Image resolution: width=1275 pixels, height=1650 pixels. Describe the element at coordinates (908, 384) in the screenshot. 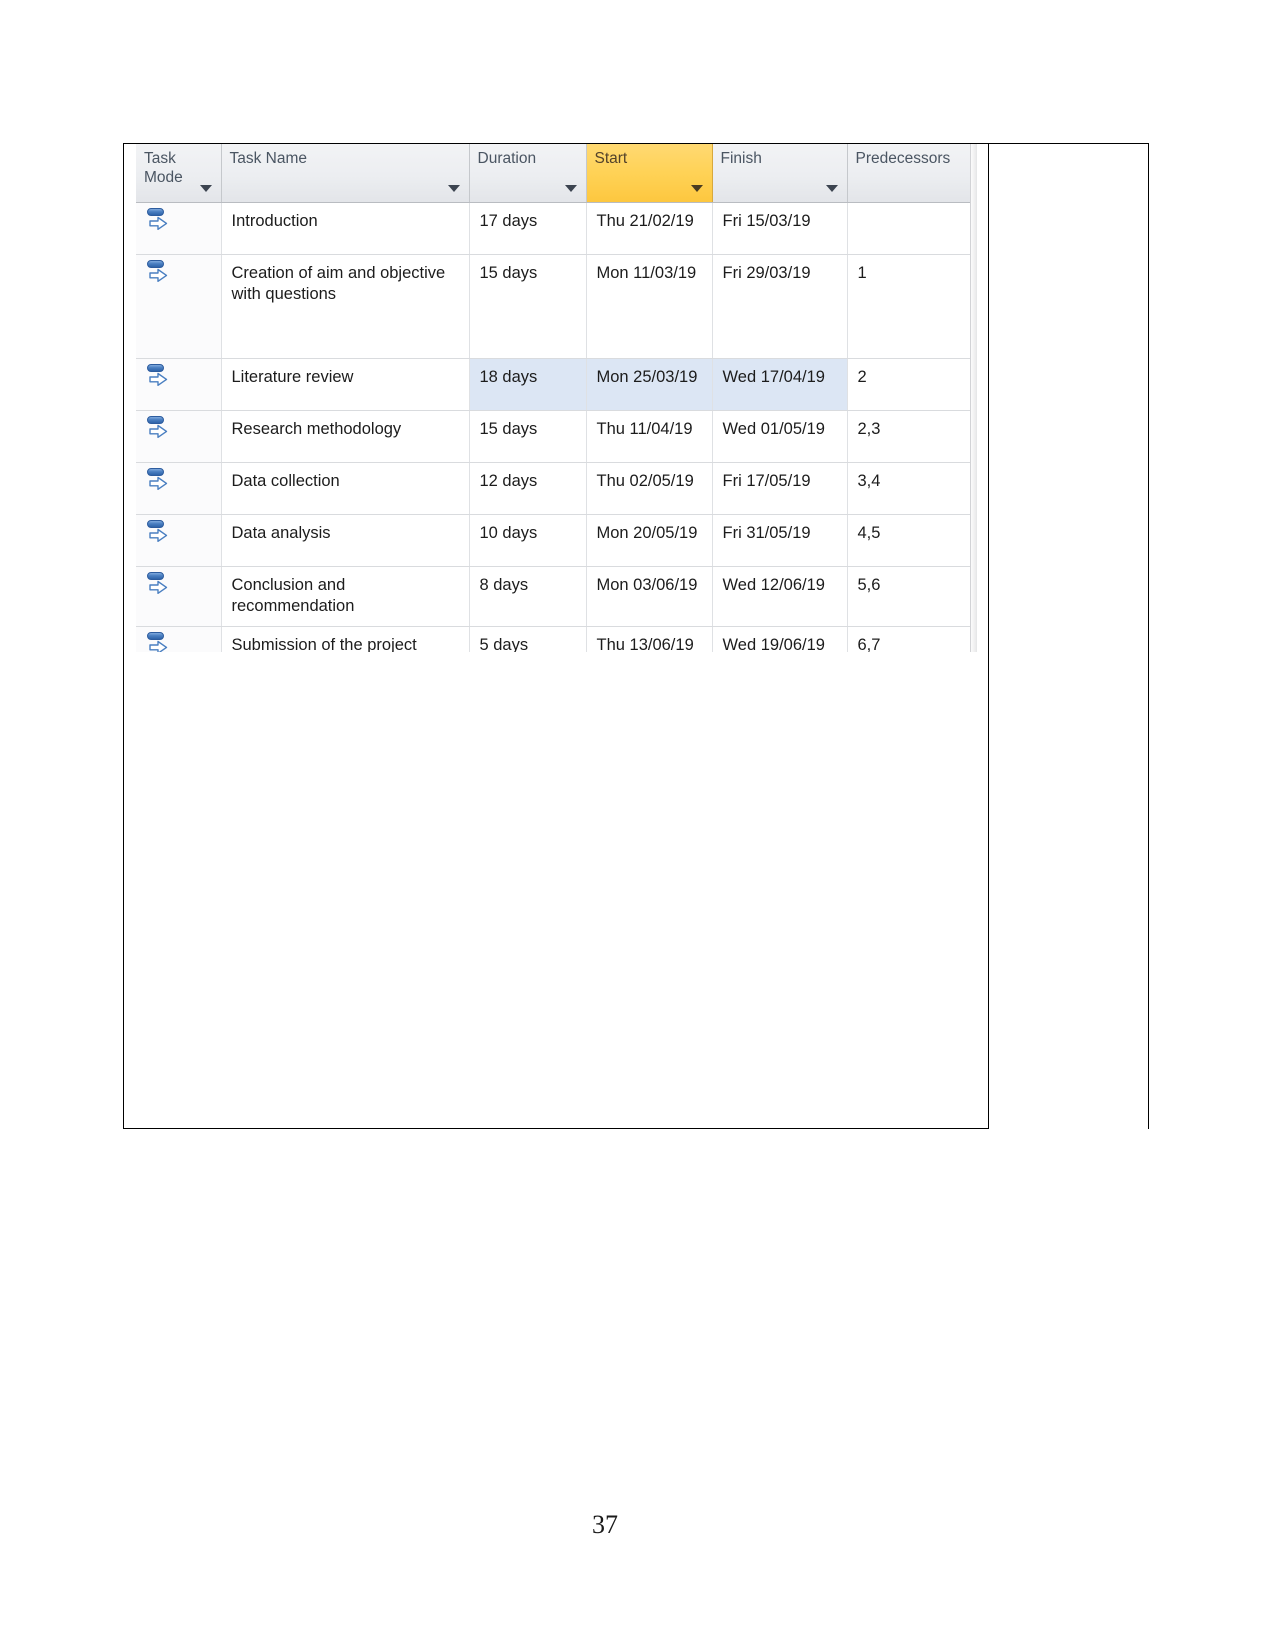

I see `predecessors-cell: 2` at that location.